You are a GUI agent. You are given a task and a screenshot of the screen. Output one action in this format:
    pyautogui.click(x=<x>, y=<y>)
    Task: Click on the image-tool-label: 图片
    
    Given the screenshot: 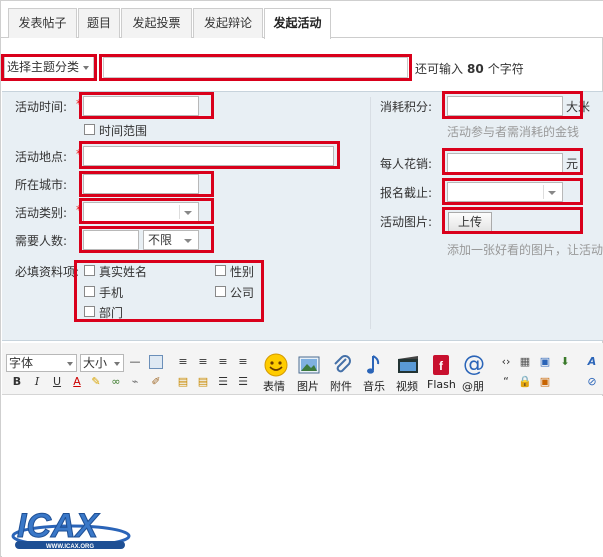 What is the action you would take?
    pyautogui.click(x=308, y=386)
    